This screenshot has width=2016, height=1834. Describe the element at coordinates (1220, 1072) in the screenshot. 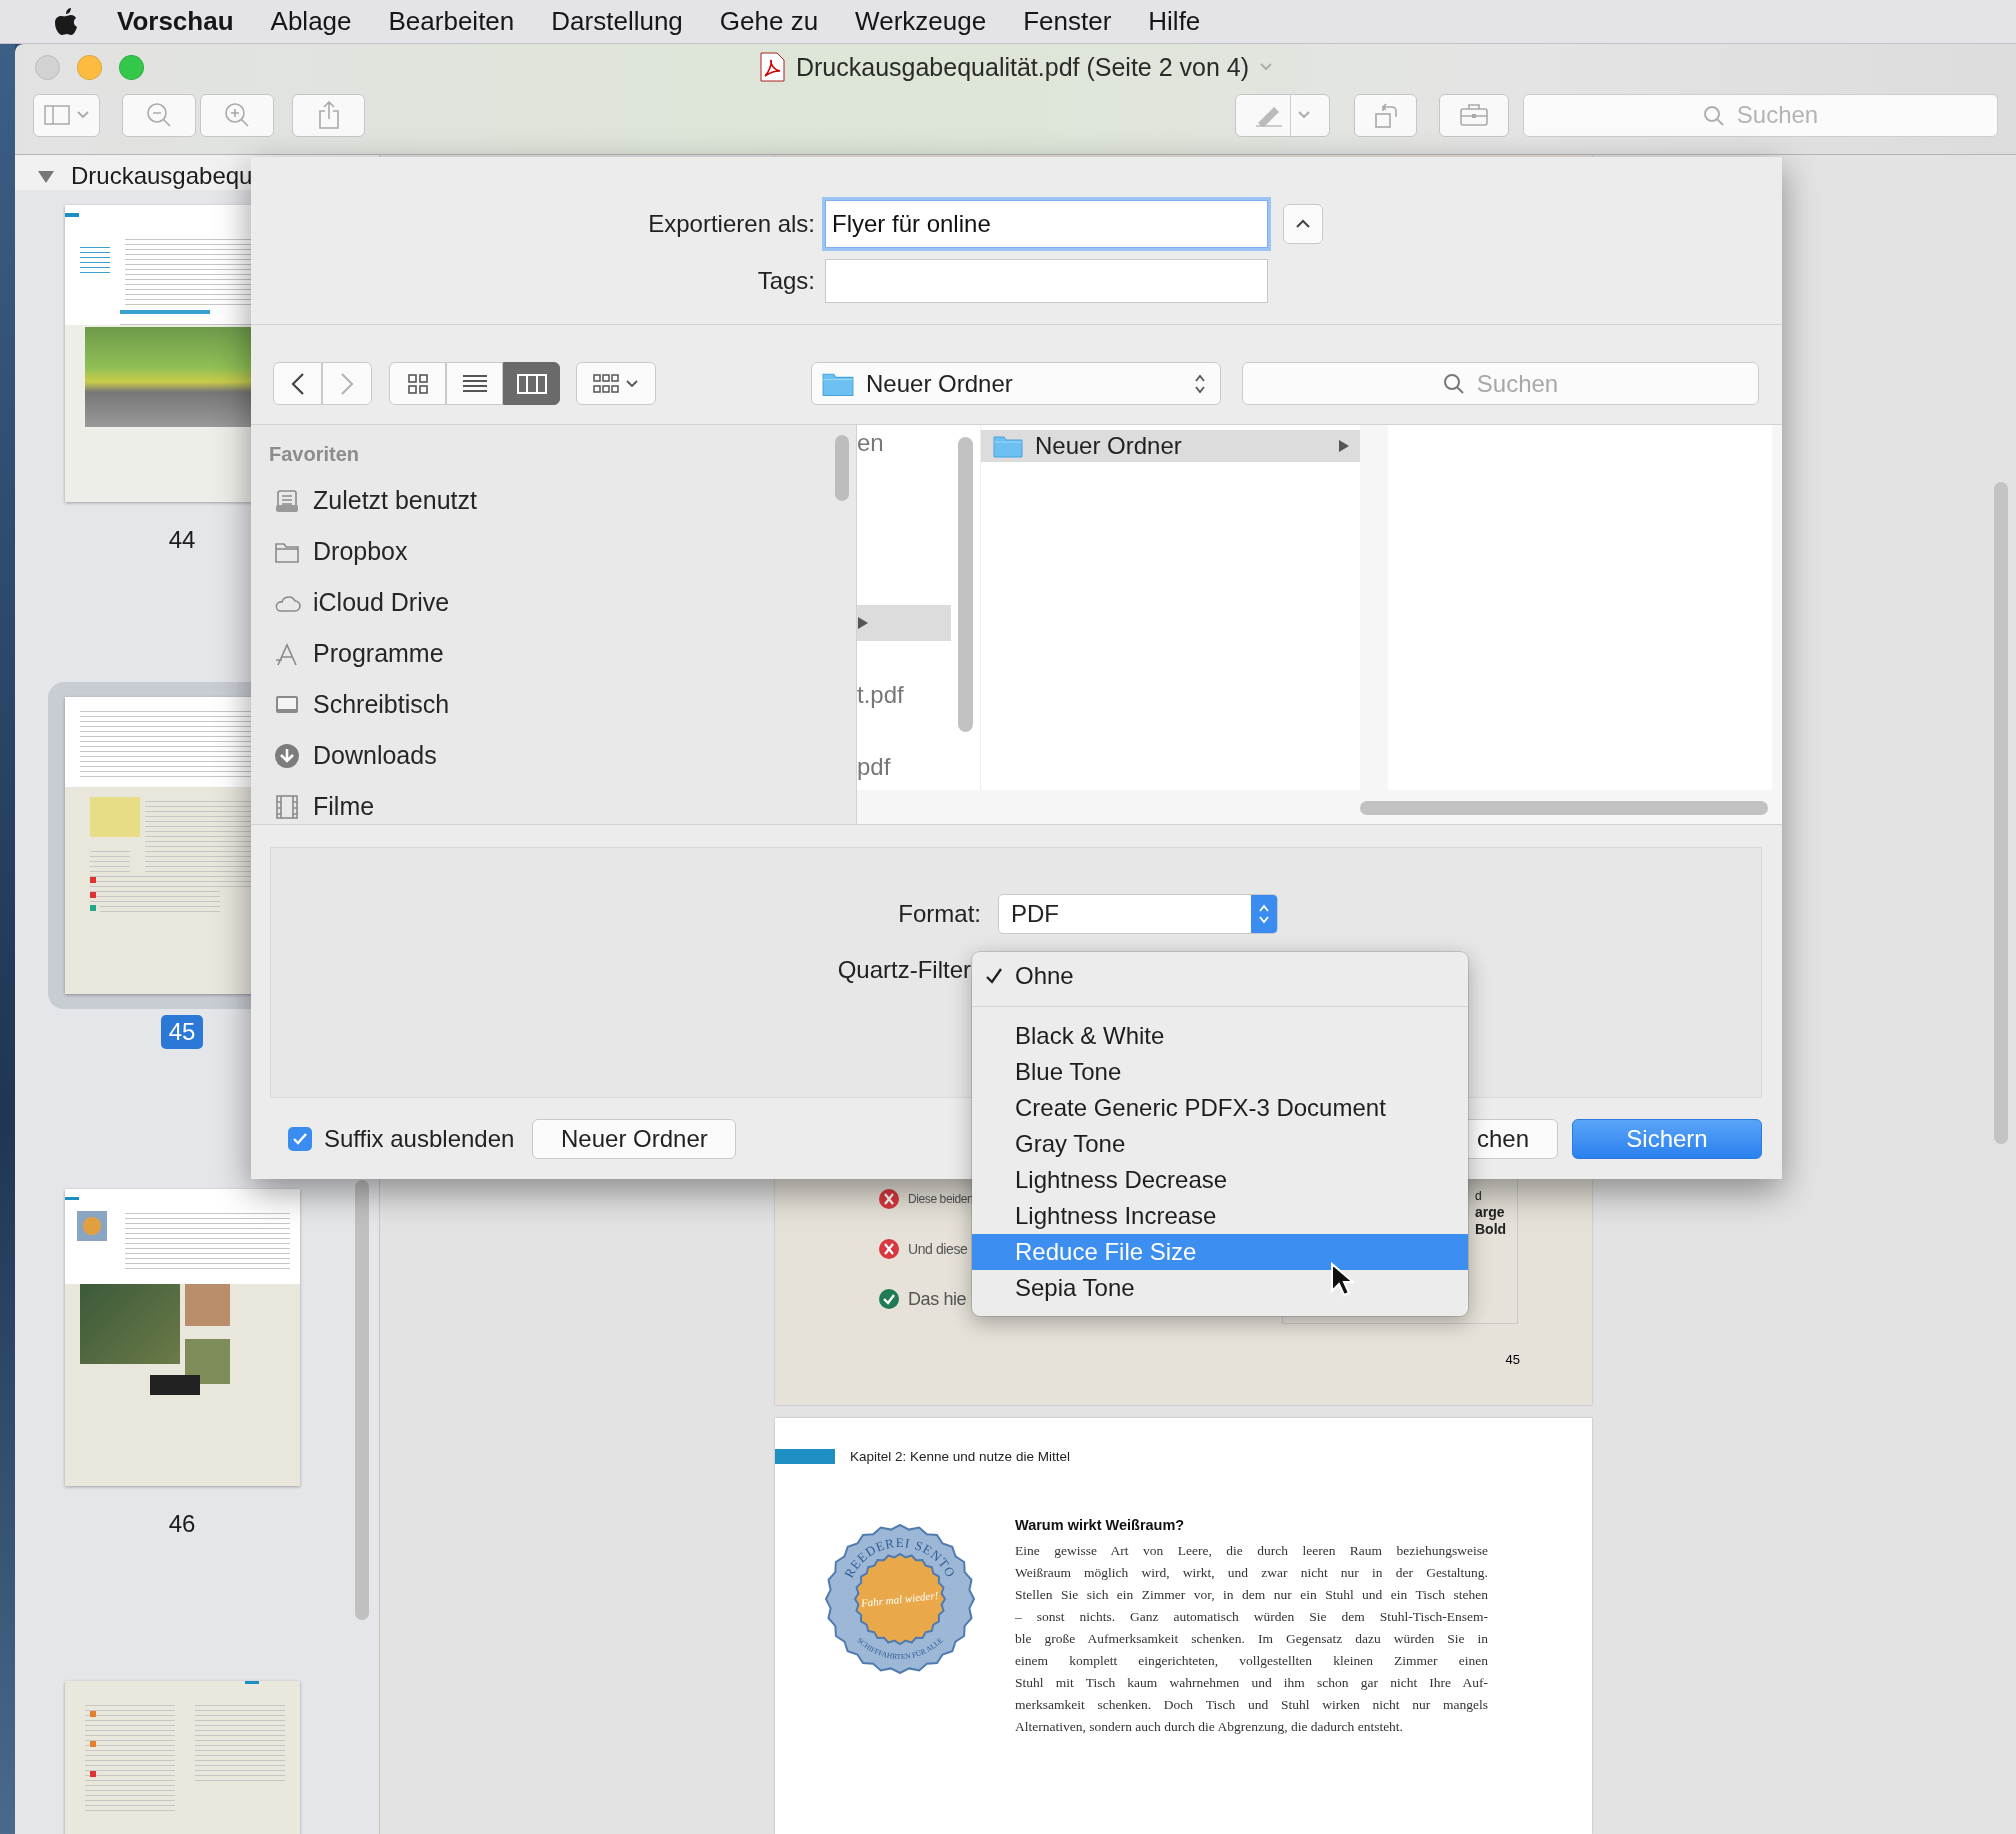

I see `menu-option: Blue Tone` at that location.